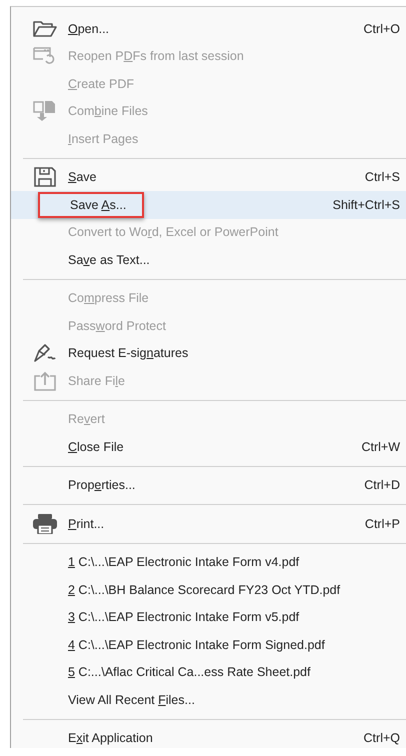 The height and width of the screenshot is (756, 406). What do you see at coordinates (208, 562) in the screenshot?
I see `menu-item: 1 C:\...\EAP Electronic Intake Form v4.pdf` at bounding box center [208, 562].